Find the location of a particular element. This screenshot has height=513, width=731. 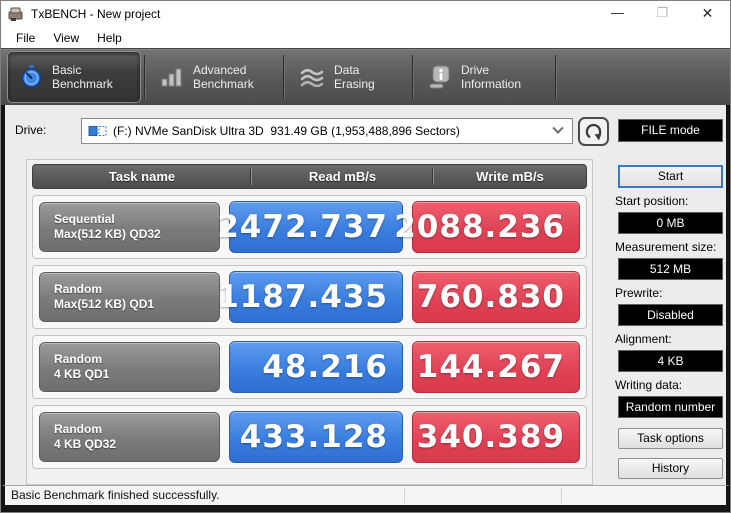

read-value: 1187.435 is located at coordinates (310, 297).